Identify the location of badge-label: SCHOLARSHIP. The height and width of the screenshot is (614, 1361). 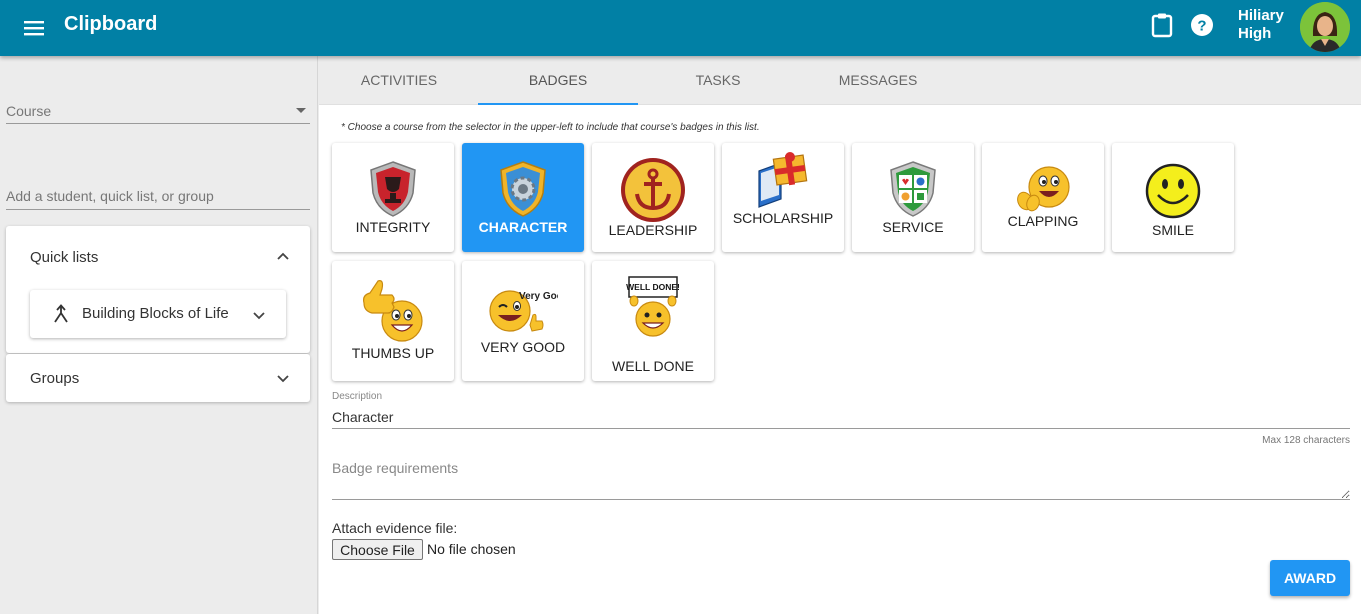
(783, 218).